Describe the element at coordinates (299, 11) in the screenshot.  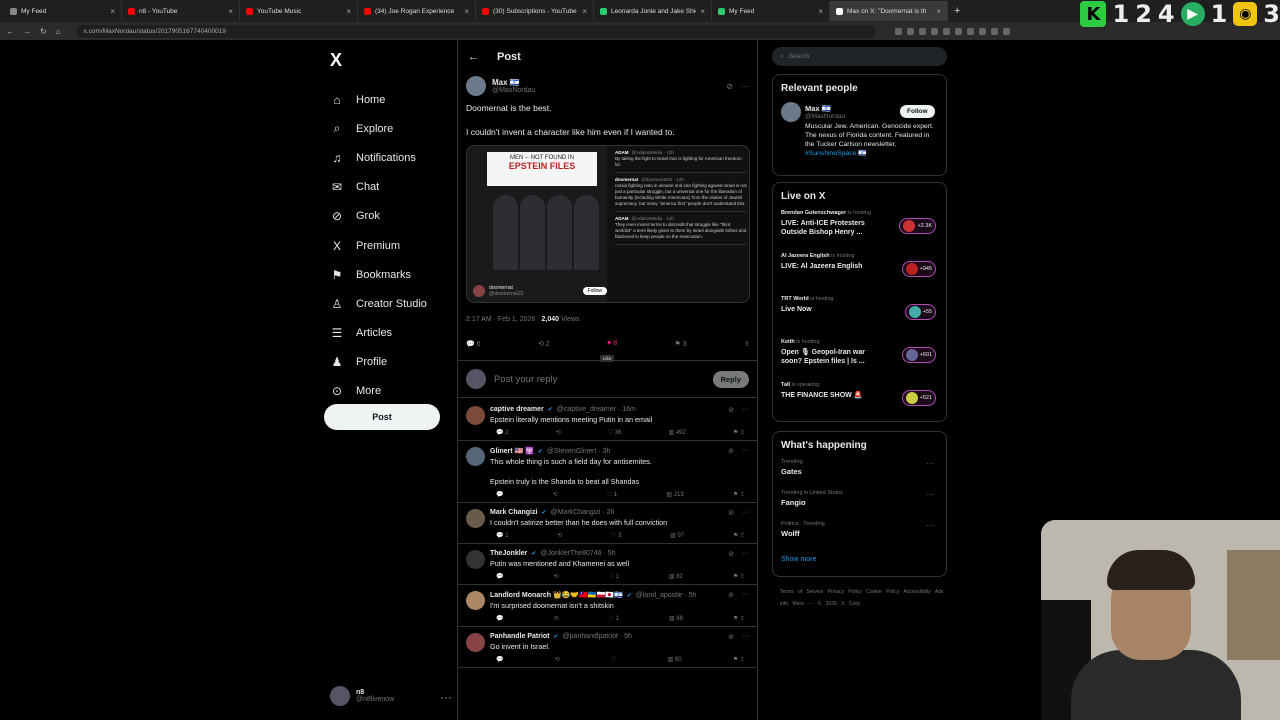
I see `browser-tab: YouTube Music ×` at that location.